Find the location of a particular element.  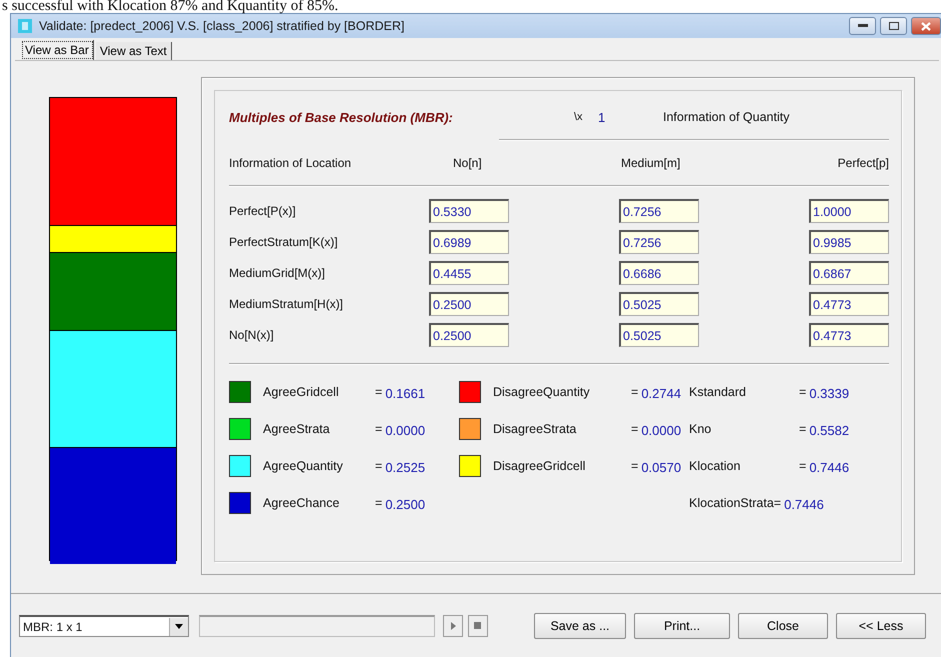

legend-value: 0.2525 is located at coordinates (405, 467).